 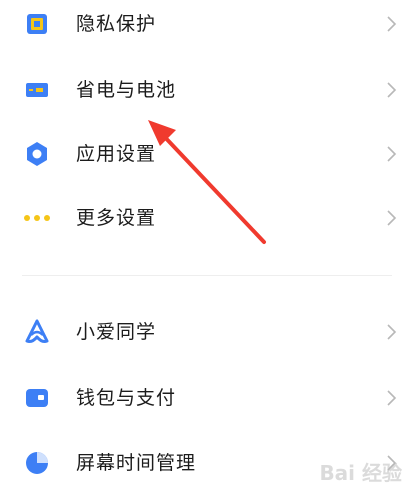 I want to click on watermark: Bai 经验, so click(x=360, y=473).